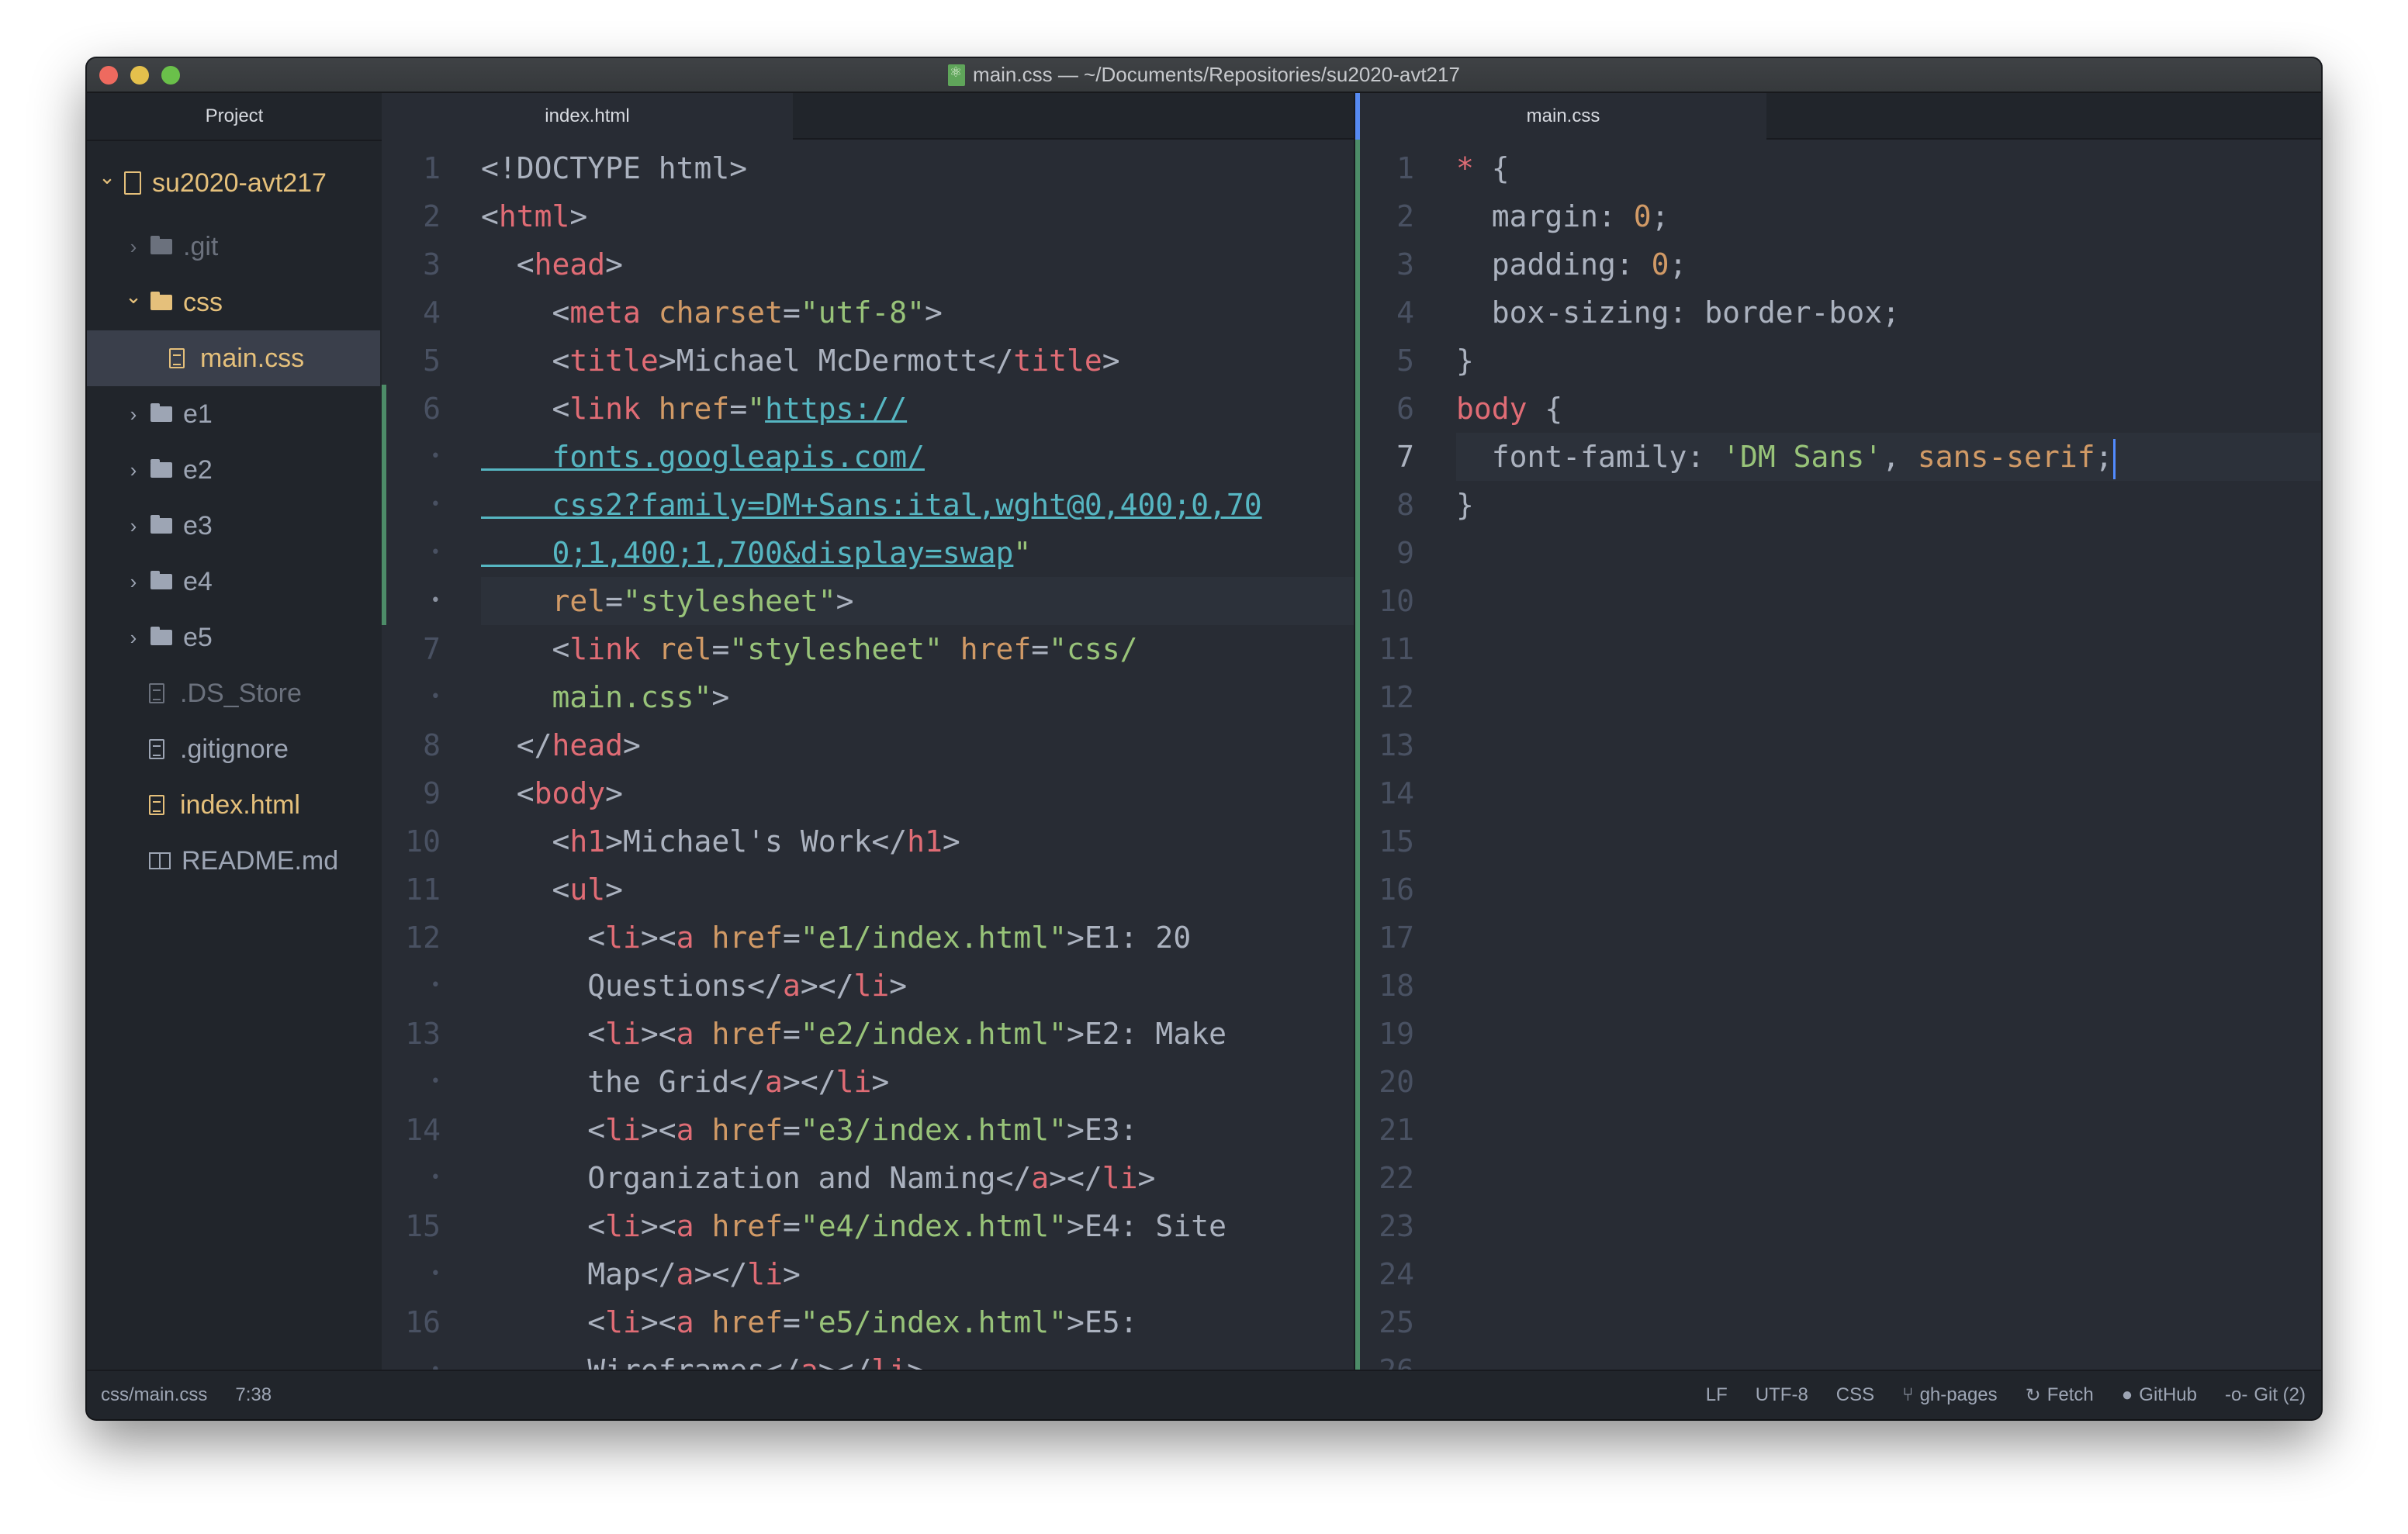 The width and height of the screenshot is (2408, 1534). What do you see at coordinates (868, 1178) in the screenshot?
I see `code-line: • Organization and Naming</a></li>` at bounding box center [868, 1178].